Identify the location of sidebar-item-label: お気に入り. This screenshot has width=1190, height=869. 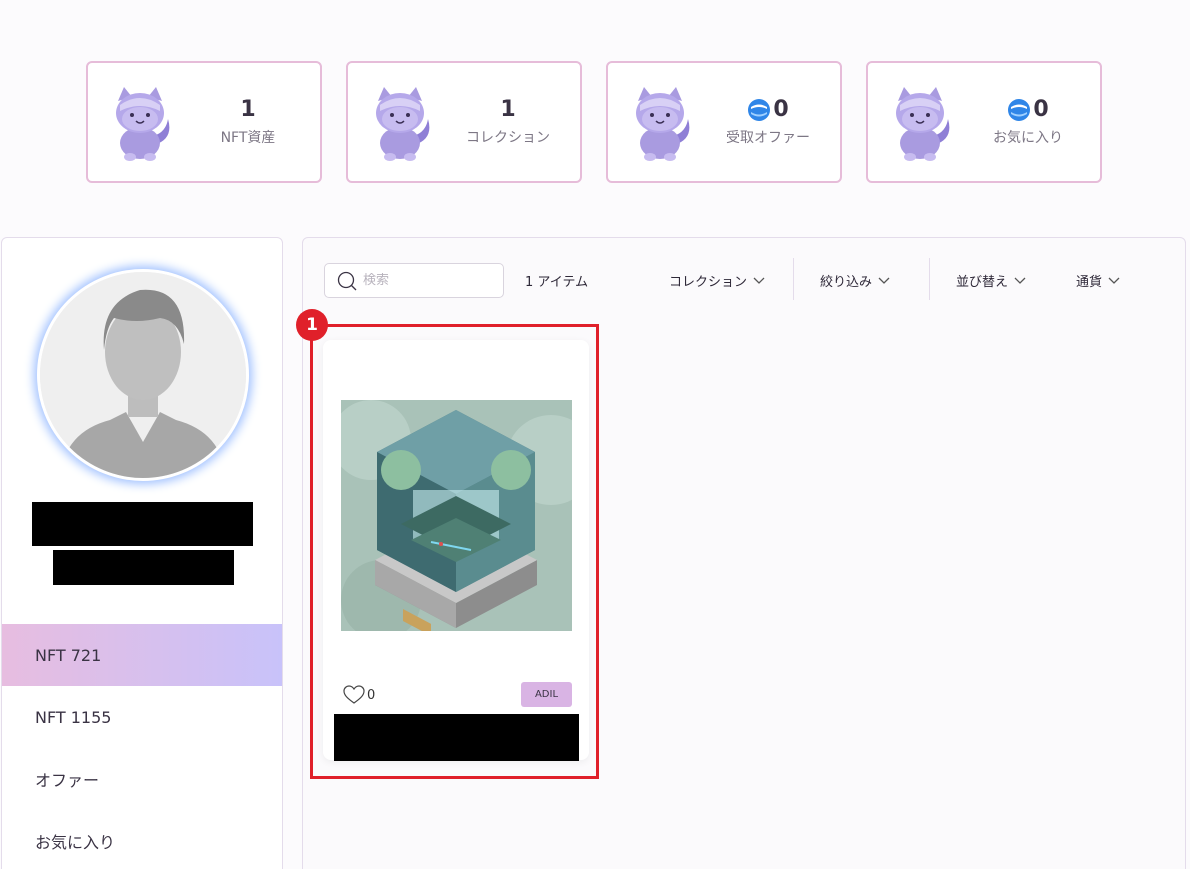
(75, 842).